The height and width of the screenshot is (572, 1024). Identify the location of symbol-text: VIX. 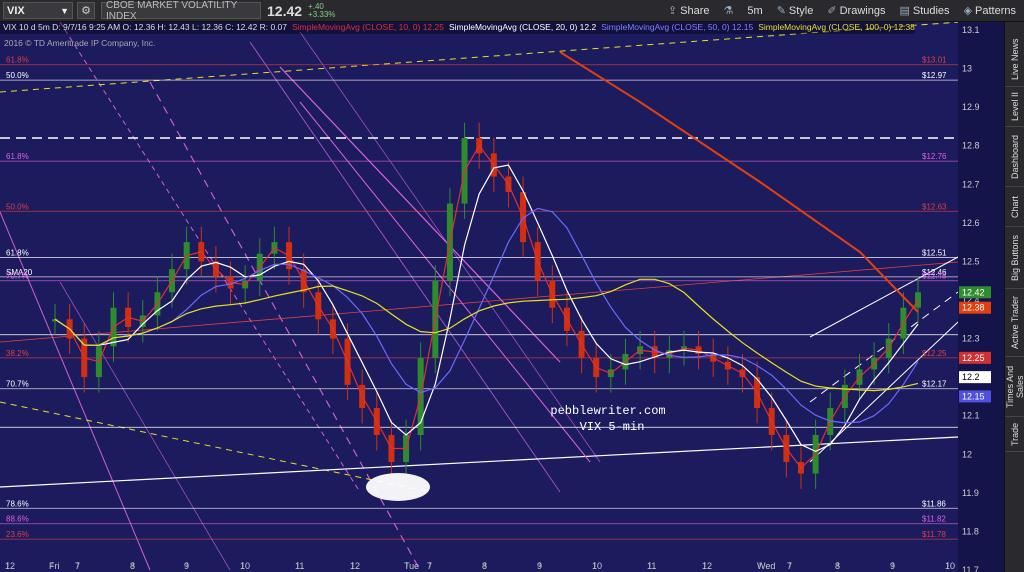
(16, 10).